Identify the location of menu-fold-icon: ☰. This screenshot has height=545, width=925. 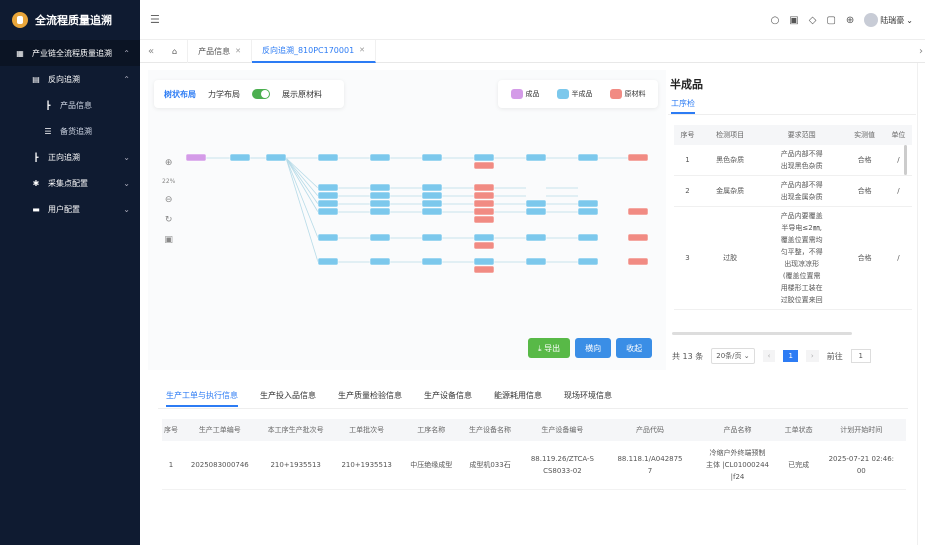
(155, 19).